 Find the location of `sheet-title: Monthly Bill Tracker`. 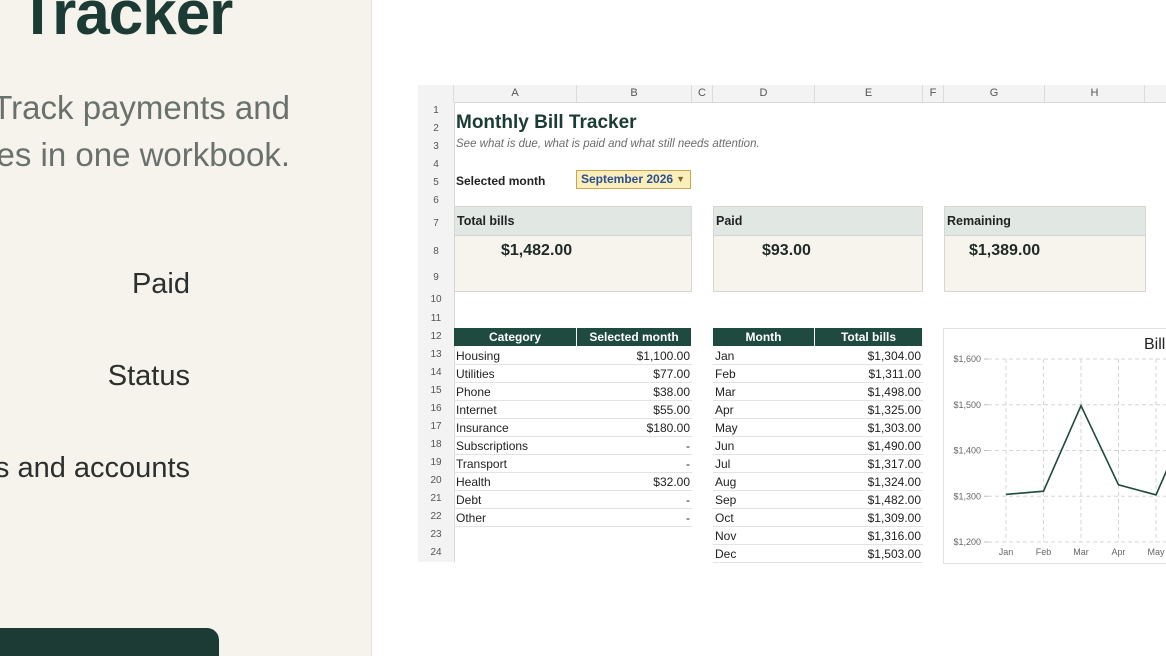

sheet-title: Monthly Bill Tracker is located at coordinates (546, 123).